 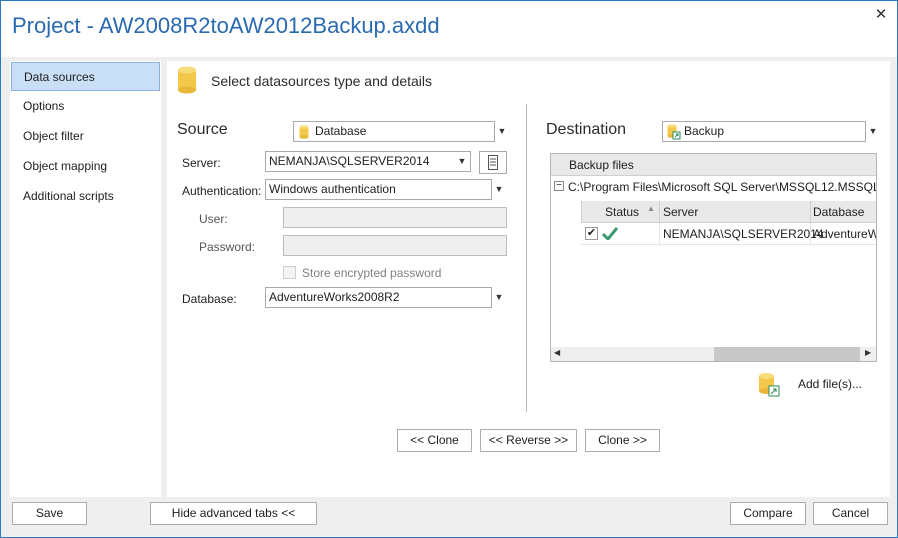 I want to click on check-icon, so click(x=610, y=233).